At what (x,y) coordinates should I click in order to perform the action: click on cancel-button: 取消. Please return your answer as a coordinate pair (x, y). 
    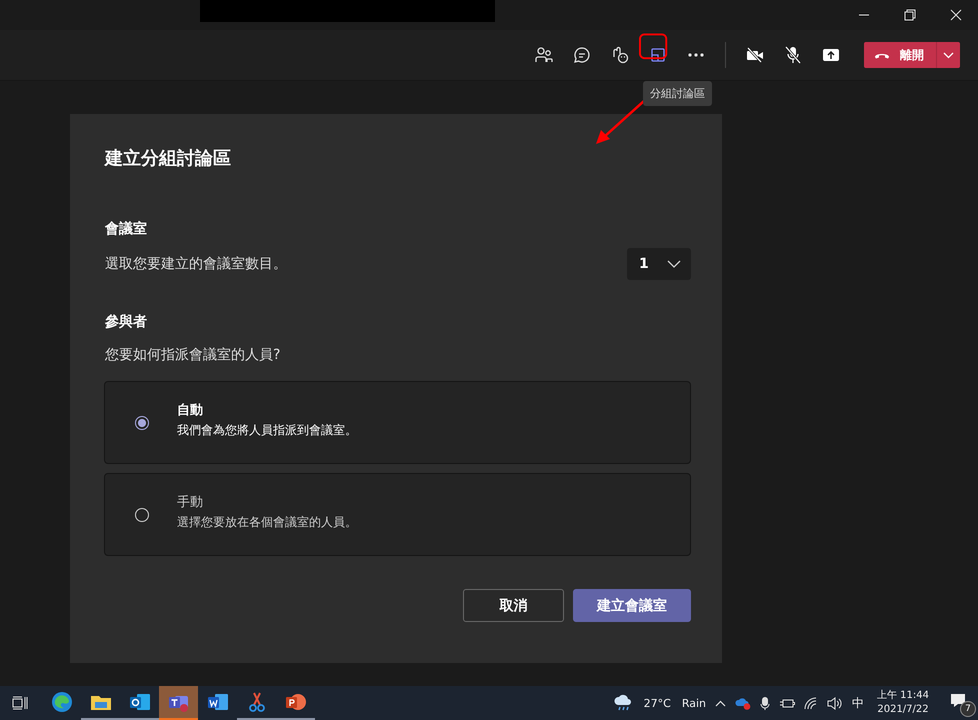
    Looking at the image, I should click on (513, 605).